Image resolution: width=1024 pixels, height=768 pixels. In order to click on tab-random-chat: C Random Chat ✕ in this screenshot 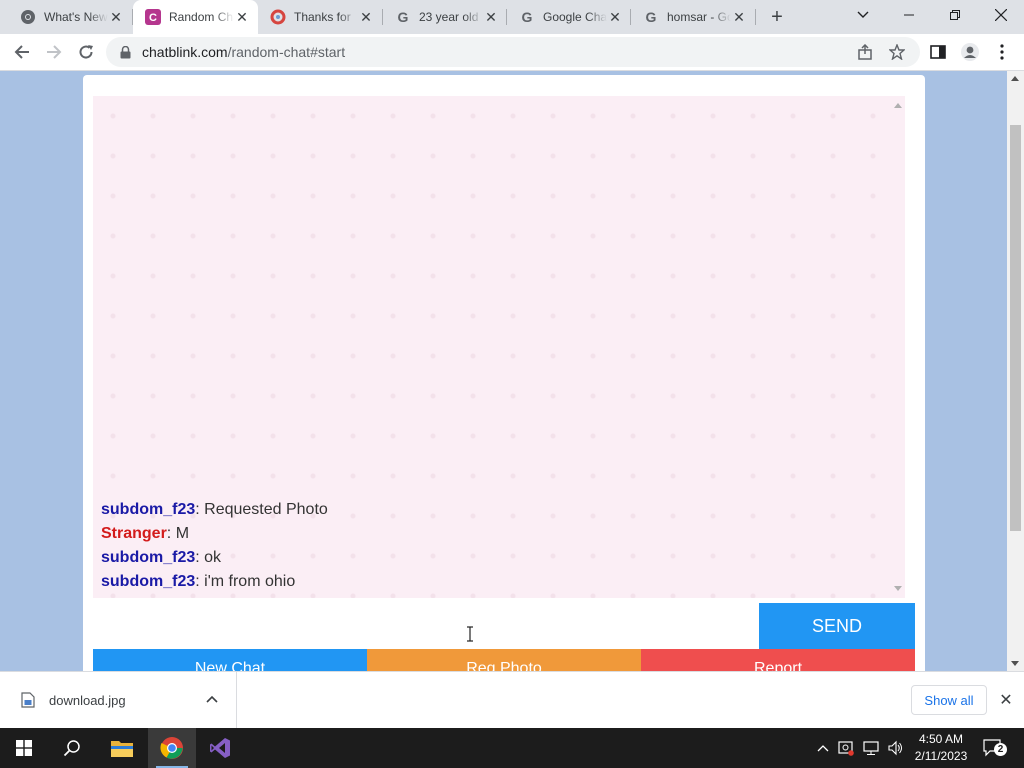, I will do `click(195, 17)`.